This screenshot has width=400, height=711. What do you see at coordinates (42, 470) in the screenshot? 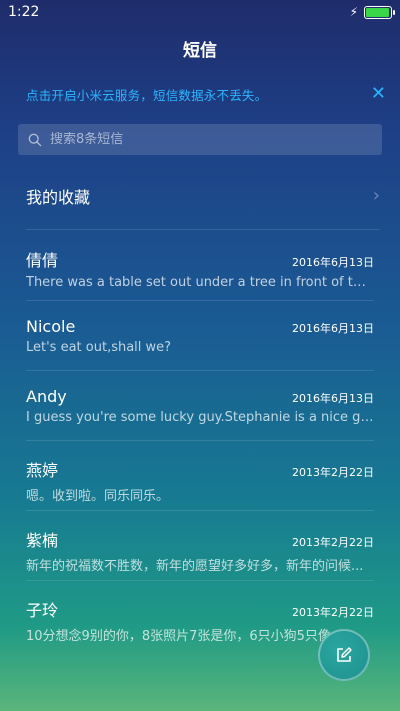
I see `message-sender: 燕婷` at bounding box center [42, 470].